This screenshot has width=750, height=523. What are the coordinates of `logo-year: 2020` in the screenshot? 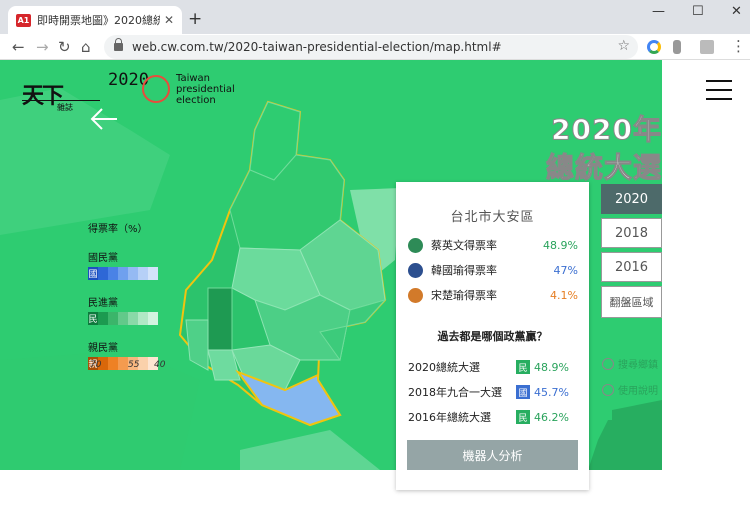 It's located at (128, 80).